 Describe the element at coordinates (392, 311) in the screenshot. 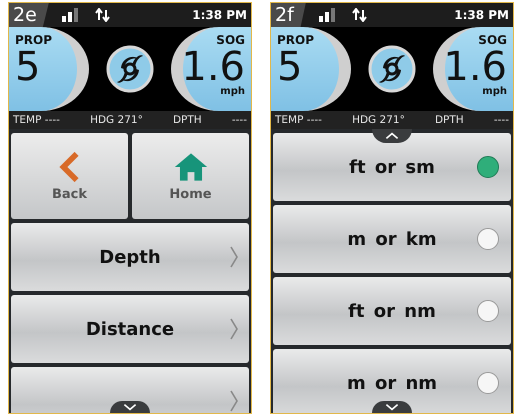

I see `menu-row: ft or nm` at that location.